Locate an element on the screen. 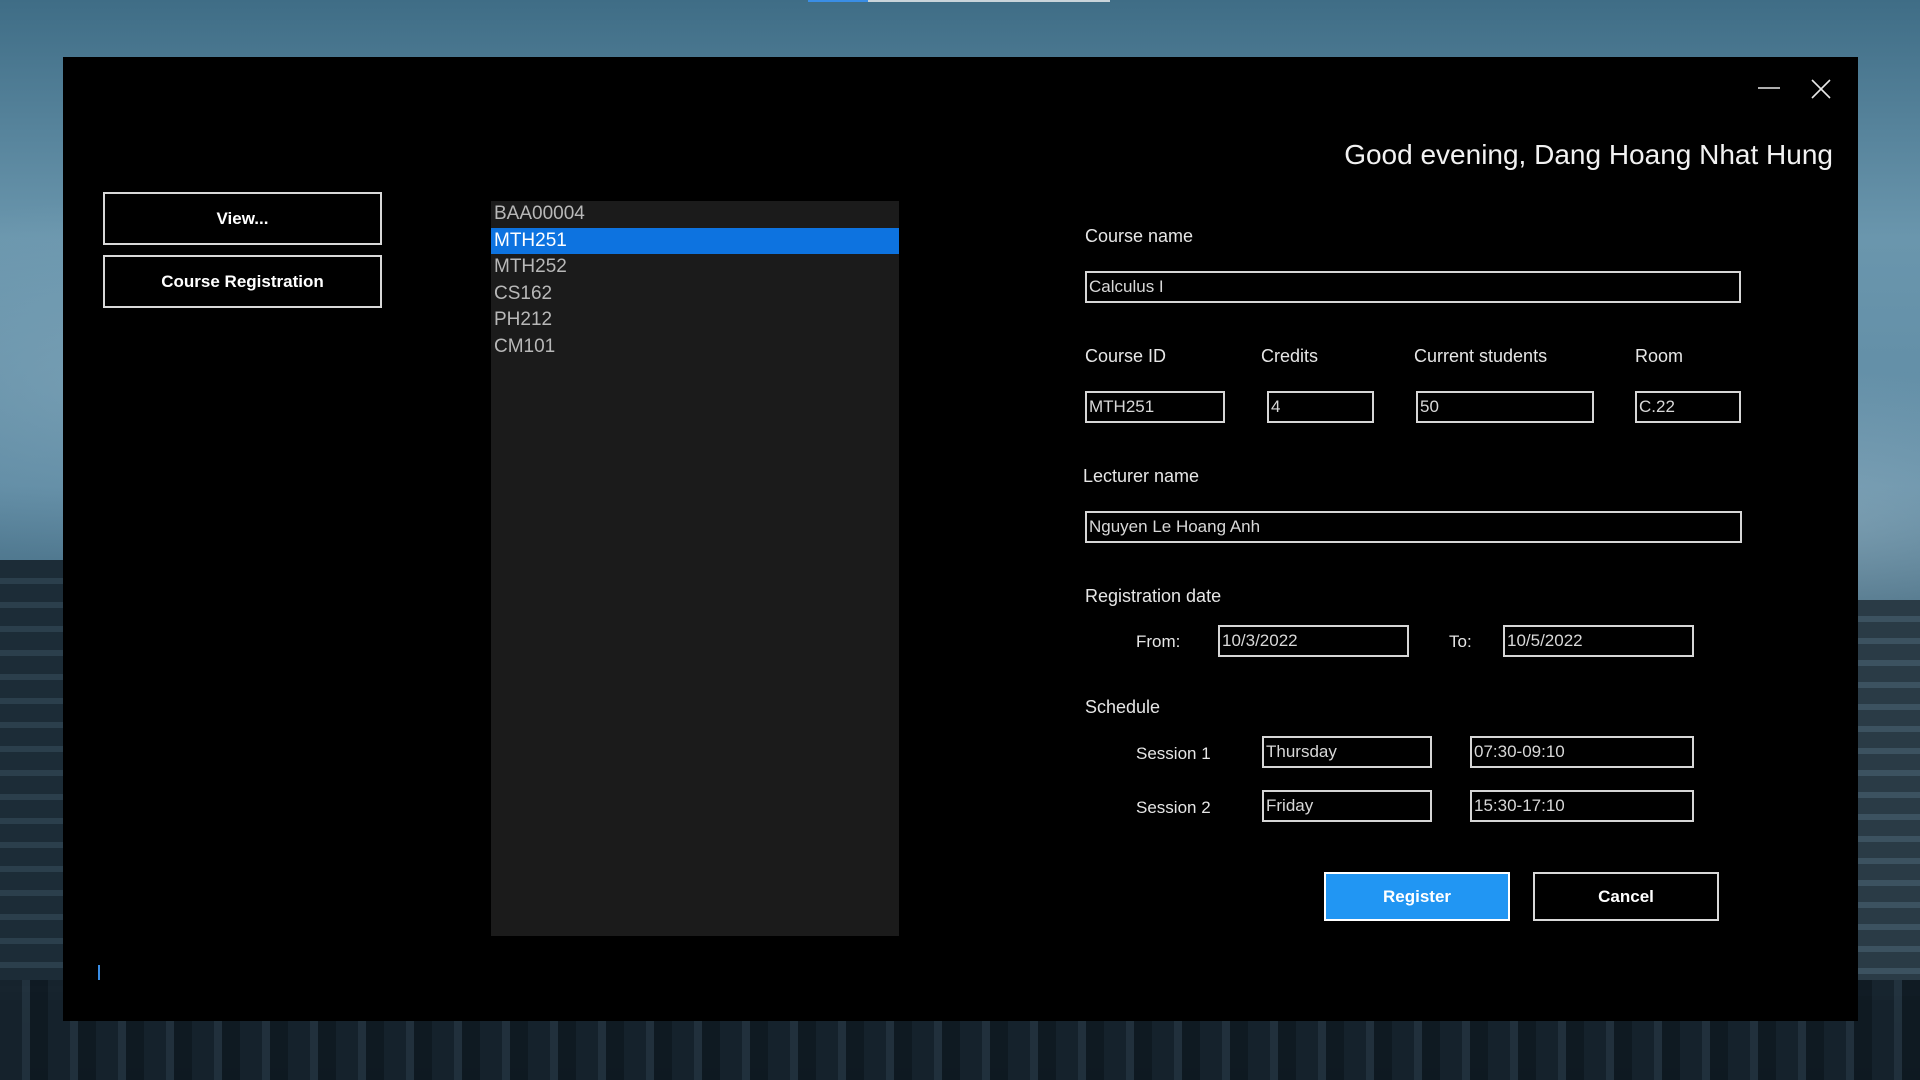 Image resolution: width=1920 pixels, height=1080 pixels. from-label: From: is located at coordinates (1158, 641).